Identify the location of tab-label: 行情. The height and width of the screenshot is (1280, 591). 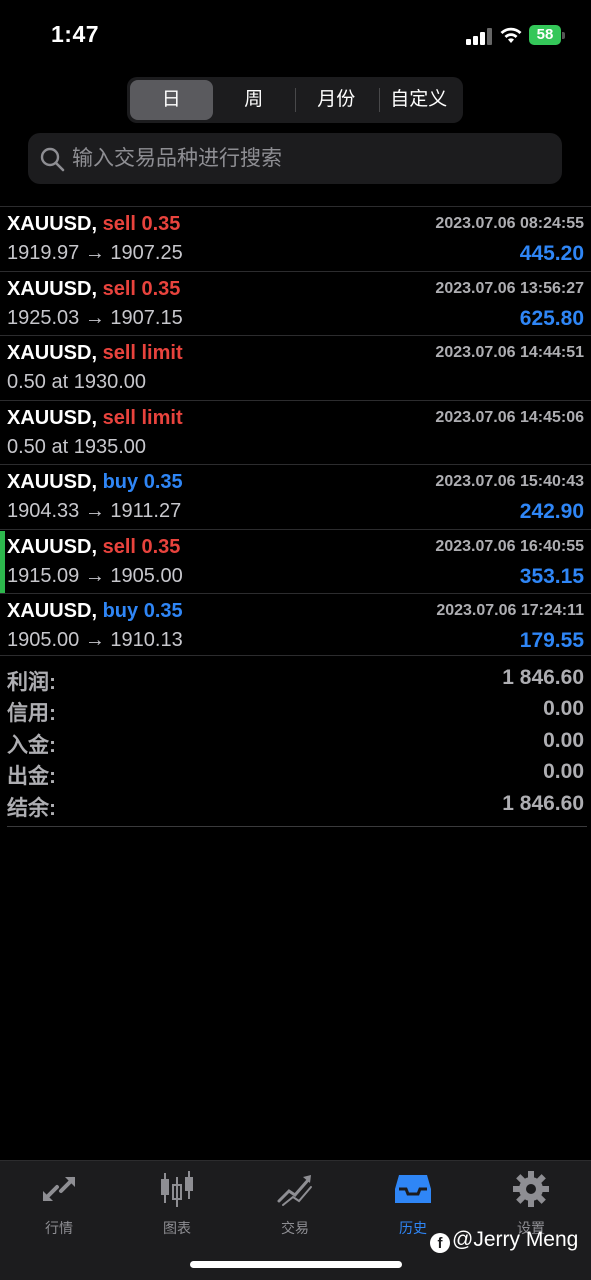
(59, 1228).